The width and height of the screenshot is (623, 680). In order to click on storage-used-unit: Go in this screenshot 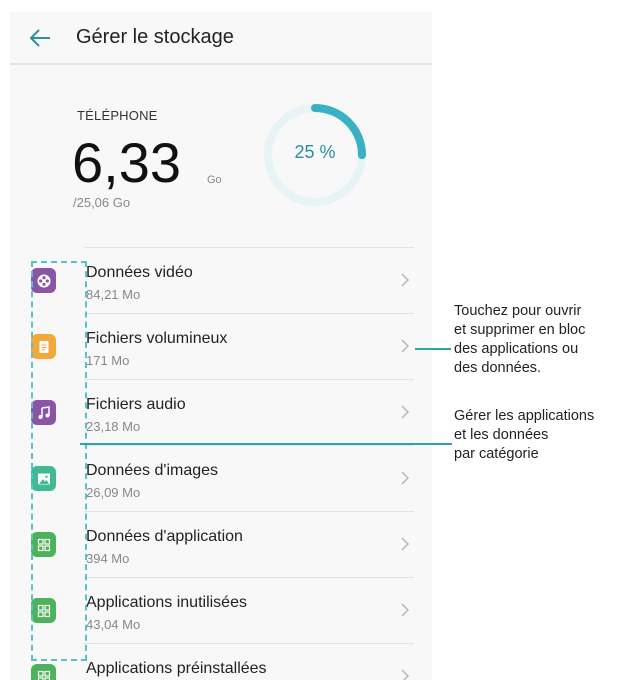, I will do `click(214, 180)`.